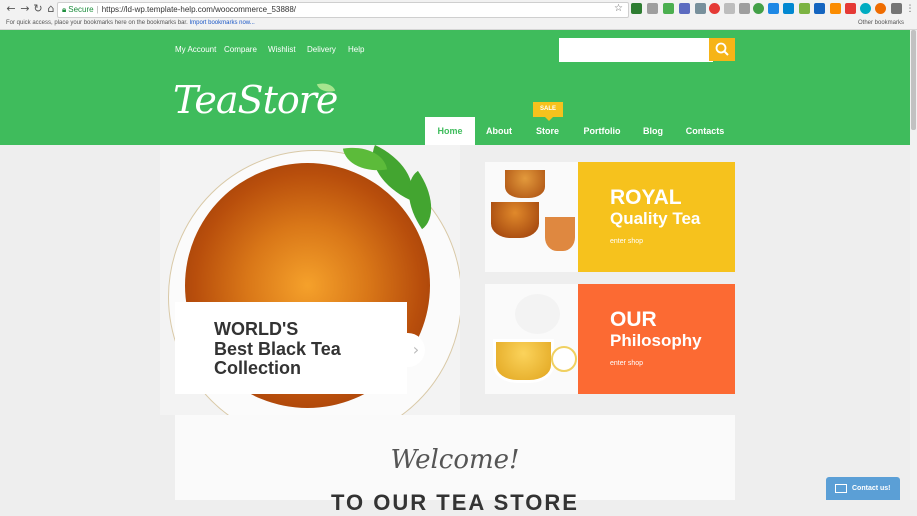 Image resolution: width=917 pixels, height=516 pixels. I want to click on home-icon: ⌂, so click(51, 9).